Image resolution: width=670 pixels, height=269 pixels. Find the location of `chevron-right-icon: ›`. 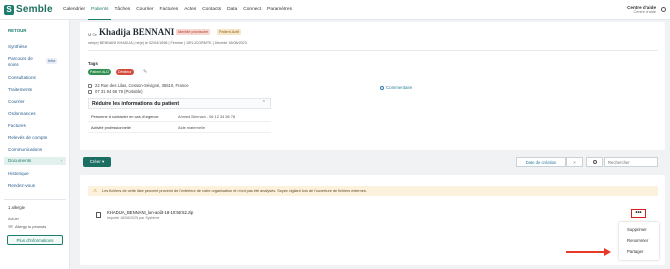

chevron-right-icon: › is located at coordinates (61, 160).